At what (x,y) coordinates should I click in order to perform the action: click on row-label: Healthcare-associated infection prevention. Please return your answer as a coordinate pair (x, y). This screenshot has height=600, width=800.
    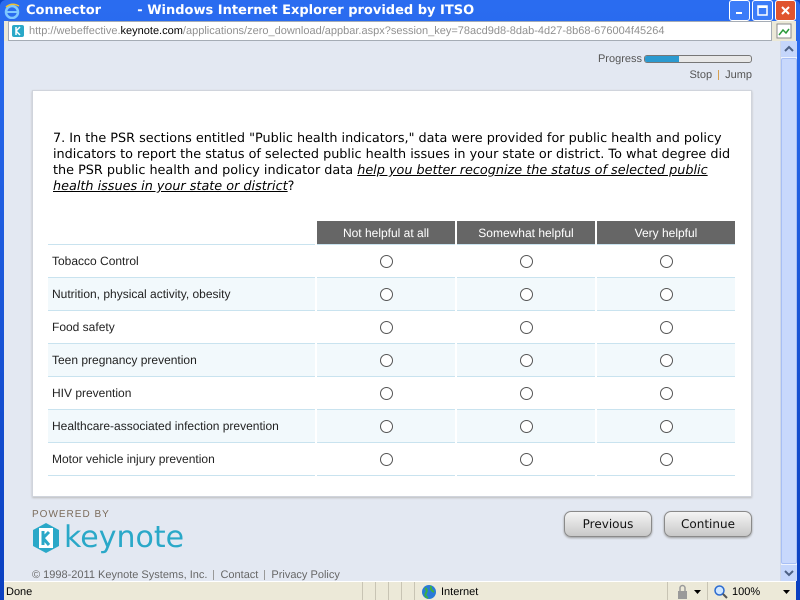
    Looking at the image, I should click on (182, 426).